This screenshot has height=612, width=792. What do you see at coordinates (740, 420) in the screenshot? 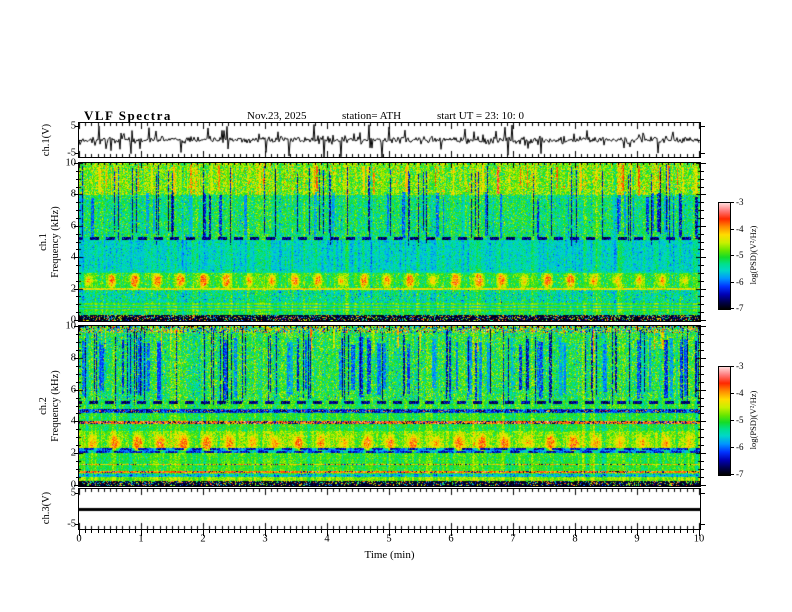
I see `colorbar-tick-label: -5` at bounding box center [740, 420].